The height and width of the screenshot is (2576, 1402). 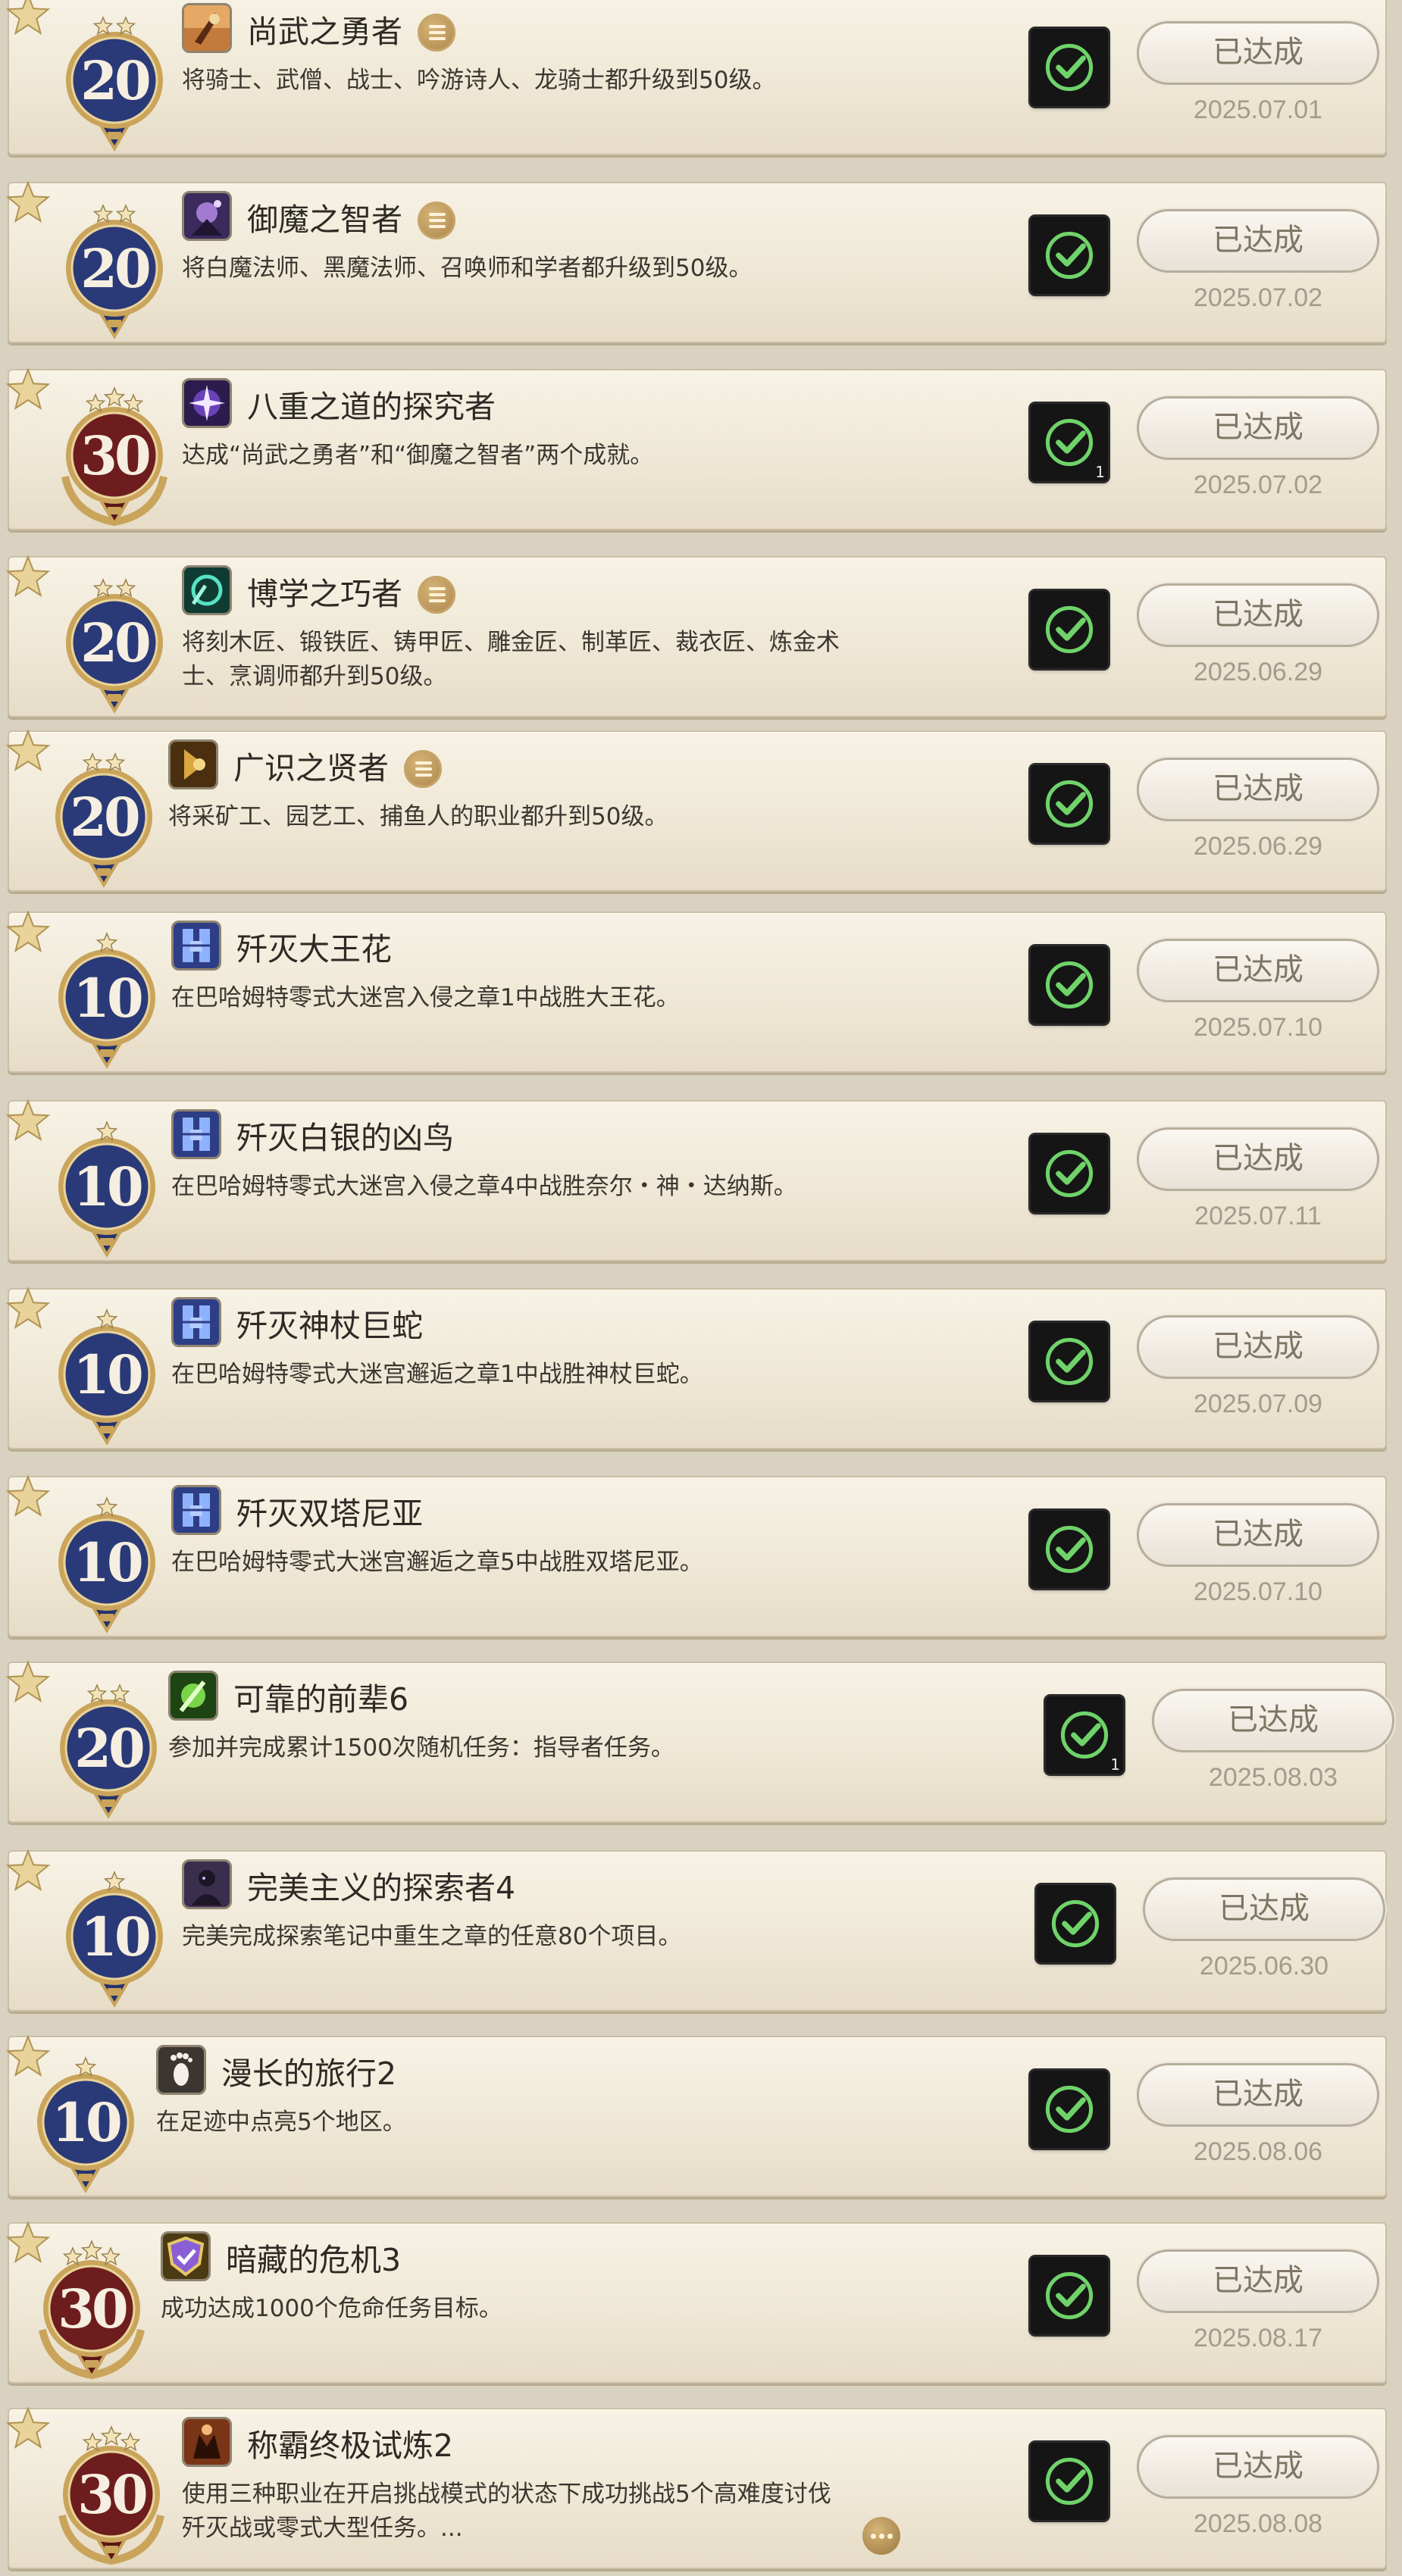 What do you see at coordinates (1258, 2151) in the screenshot?
I see `completion-date: 2025.08.06` at bounding box center [1258, 2151].